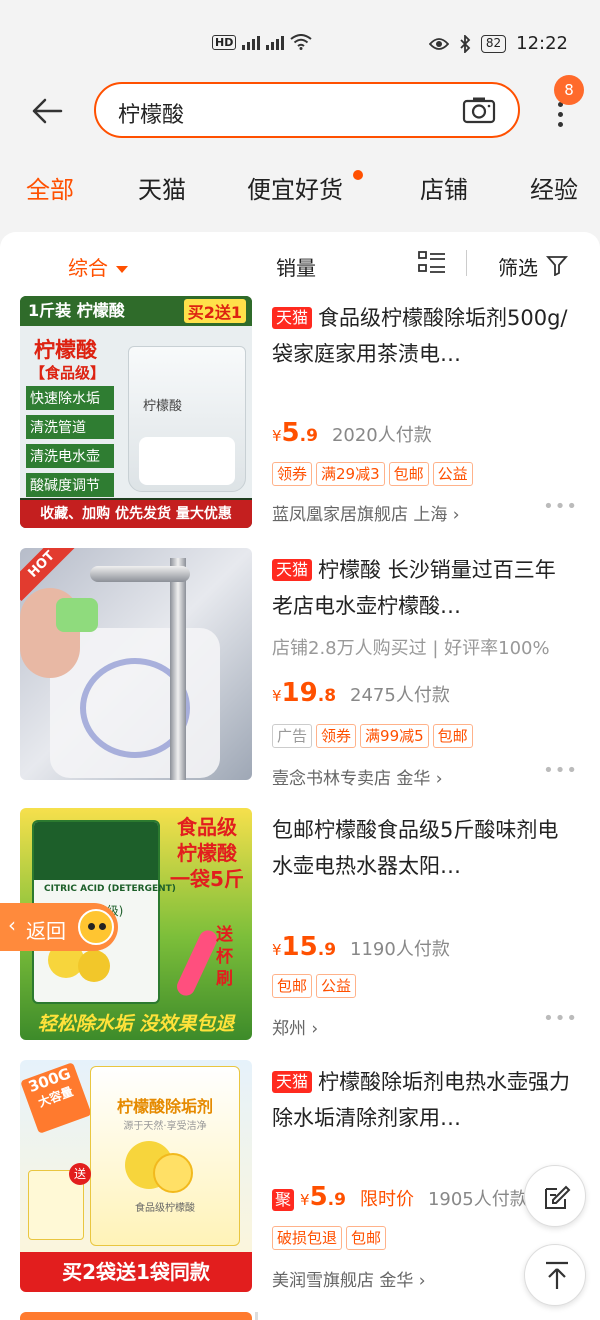  I want to click on tab-shops: 店铺, so click(444, 187).